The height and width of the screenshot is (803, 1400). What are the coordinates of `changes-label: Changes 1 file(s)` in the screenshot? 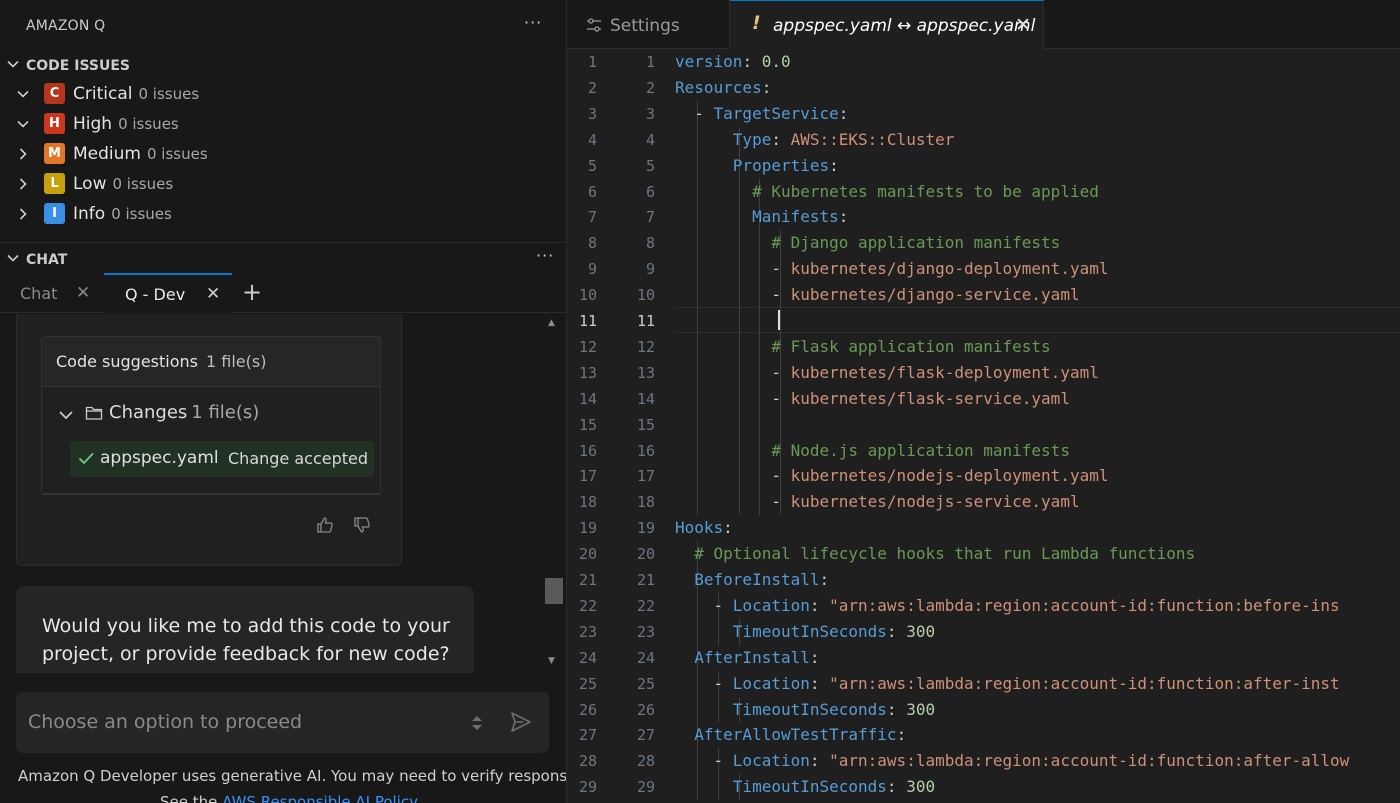 It's located at (184, 412).